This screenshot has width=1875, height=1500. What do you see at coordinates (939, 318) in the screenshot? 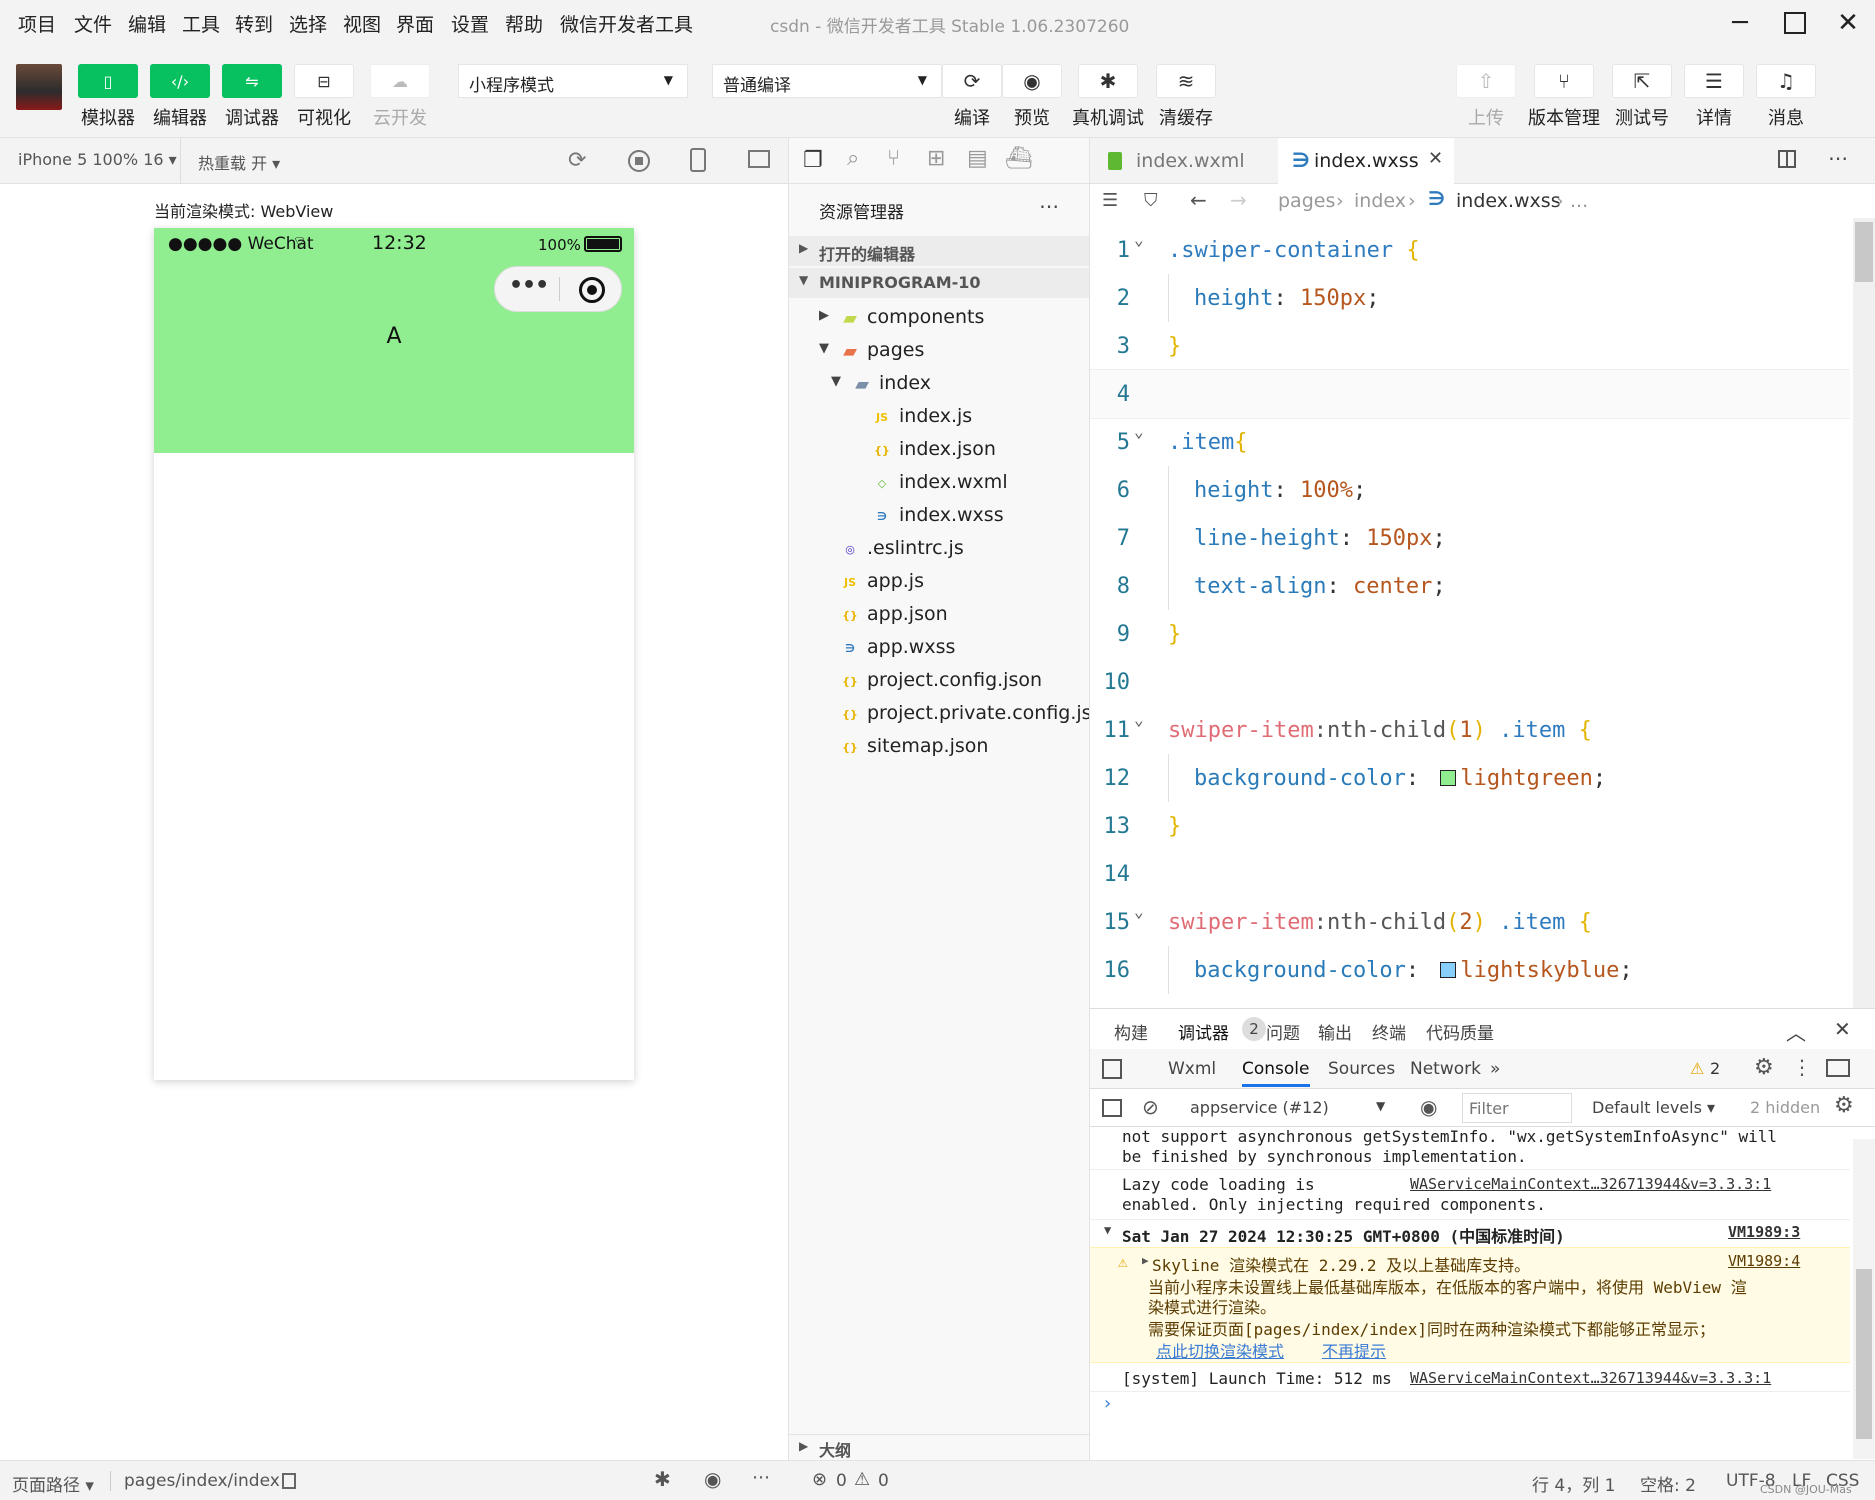
I see `tree-item-folder-comp: ▶ ▰ components` at bounding box center [939, 318].